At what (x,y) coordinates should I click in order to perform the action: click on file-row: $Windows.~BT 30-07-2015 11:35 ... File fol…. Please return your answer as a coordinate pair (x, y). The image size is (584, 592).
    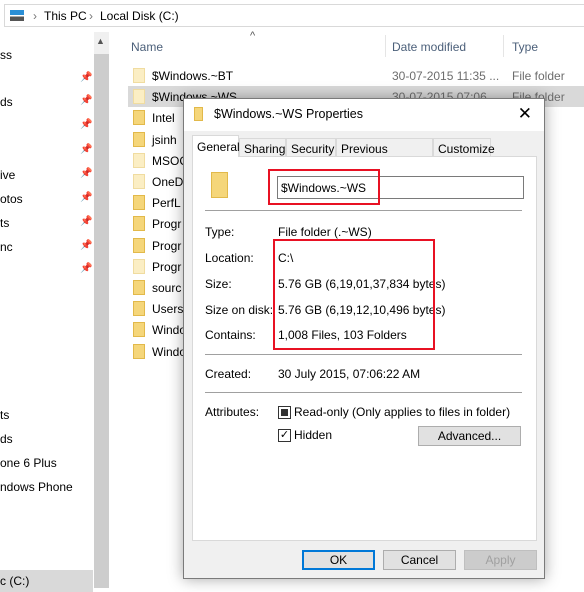
    Looking at the image, I should click on (356, 75).